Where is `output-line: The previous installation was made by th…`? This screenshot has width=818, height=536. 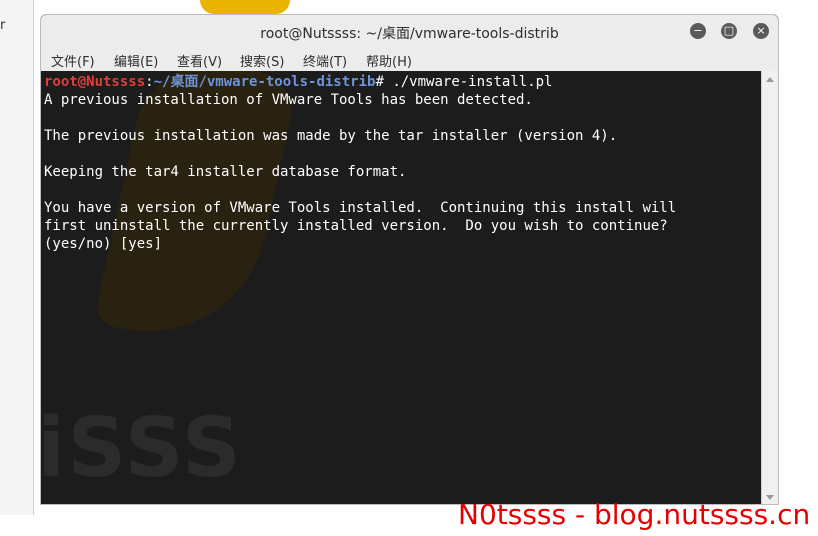 output-line: The previous installation was made by th… is located at coordinates (331, 136).